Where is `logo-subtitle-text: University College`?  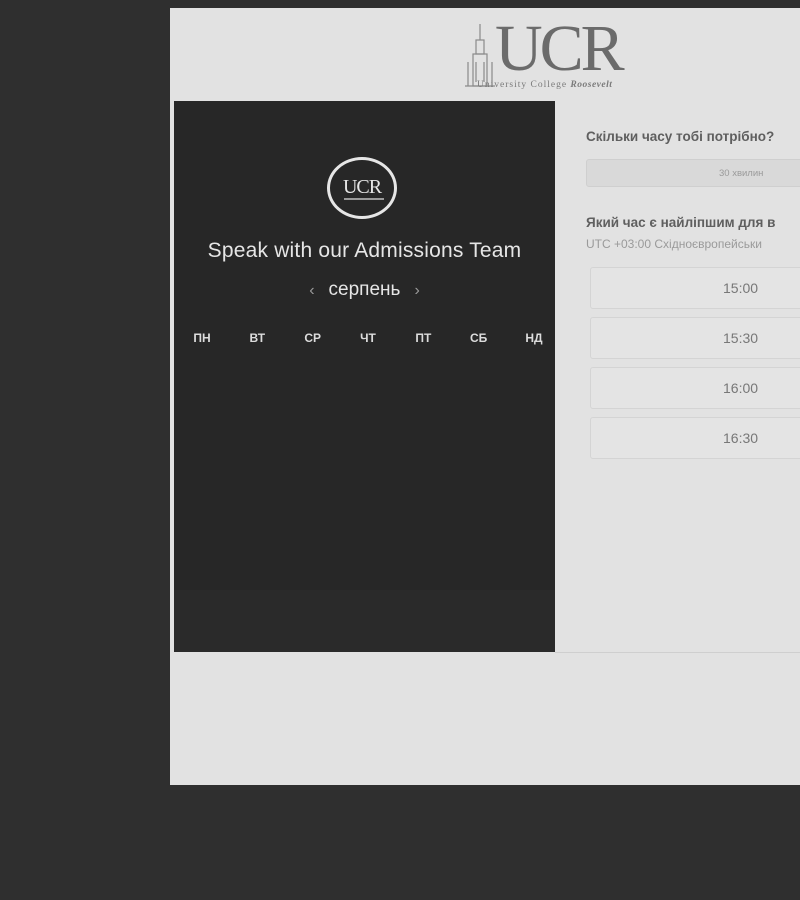
logo-subtitle-text: University College is located at coordinates (522, 85).